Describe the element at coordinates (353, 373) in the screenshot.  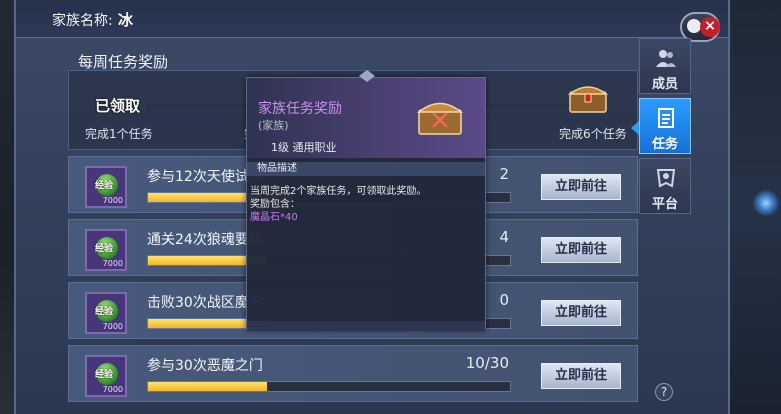
I see `task-row: 经验 7000 参与30次恶魔之门 10/30 立即前往` at that location.